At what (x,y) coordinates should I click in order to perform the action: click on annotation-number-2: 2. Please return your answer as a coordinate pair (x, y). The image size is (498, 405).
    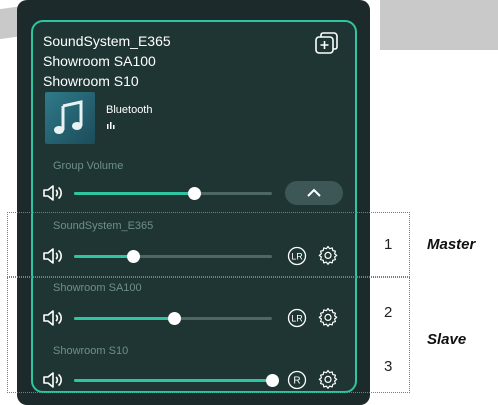
    Looking at the image, I should click on (388, 312).